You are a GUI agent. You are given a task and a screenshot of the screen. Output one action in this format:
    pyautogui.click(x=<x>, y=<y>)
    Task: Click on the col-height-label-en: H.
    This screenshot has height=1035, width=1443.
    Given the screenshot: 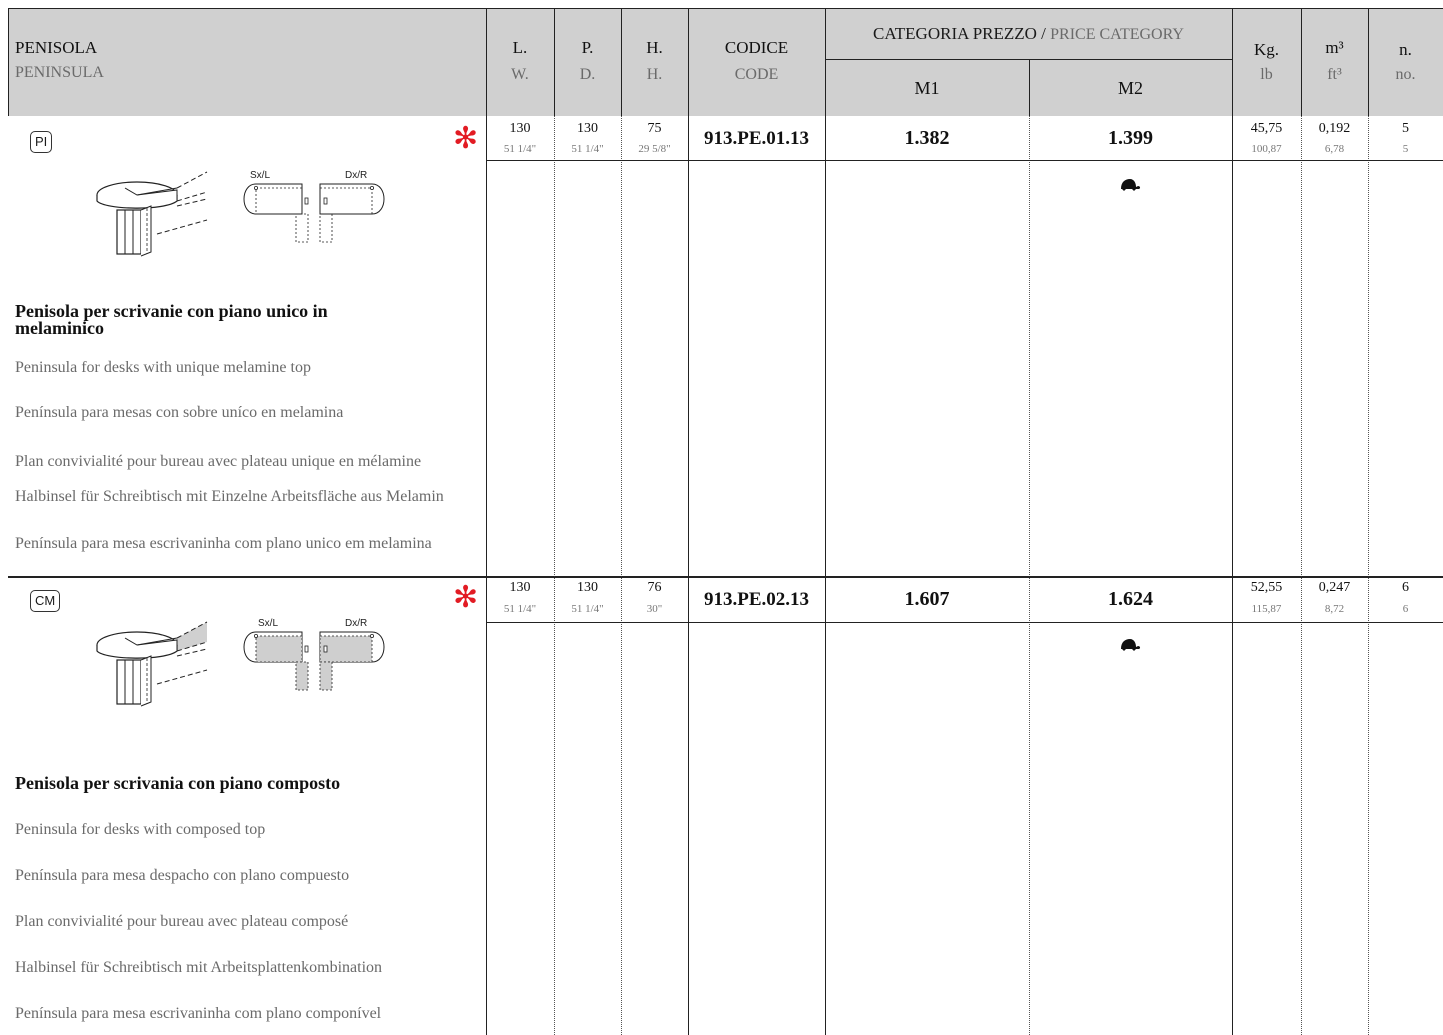 What is the action you would take?
    pyautogui.click(x=654, y=74)
    